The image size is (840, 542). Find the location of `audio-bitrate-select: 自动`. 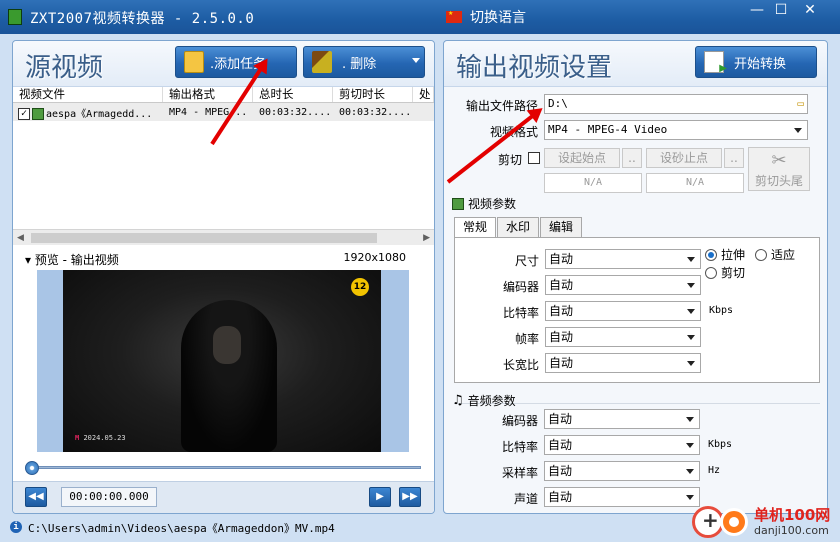

audio-bitrate-select: 自动 is located at coordinates (622, 445).